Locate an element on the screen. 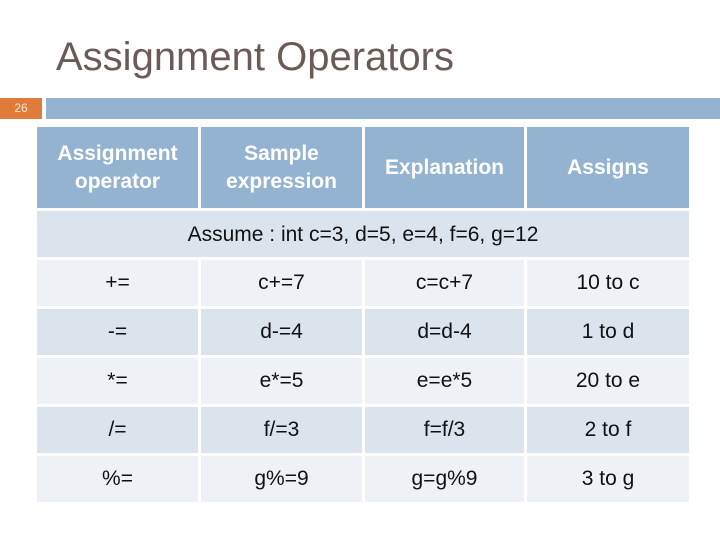 The image size is (720, 540). sample-cell: d-=4 is located at coordinates (281, 332).